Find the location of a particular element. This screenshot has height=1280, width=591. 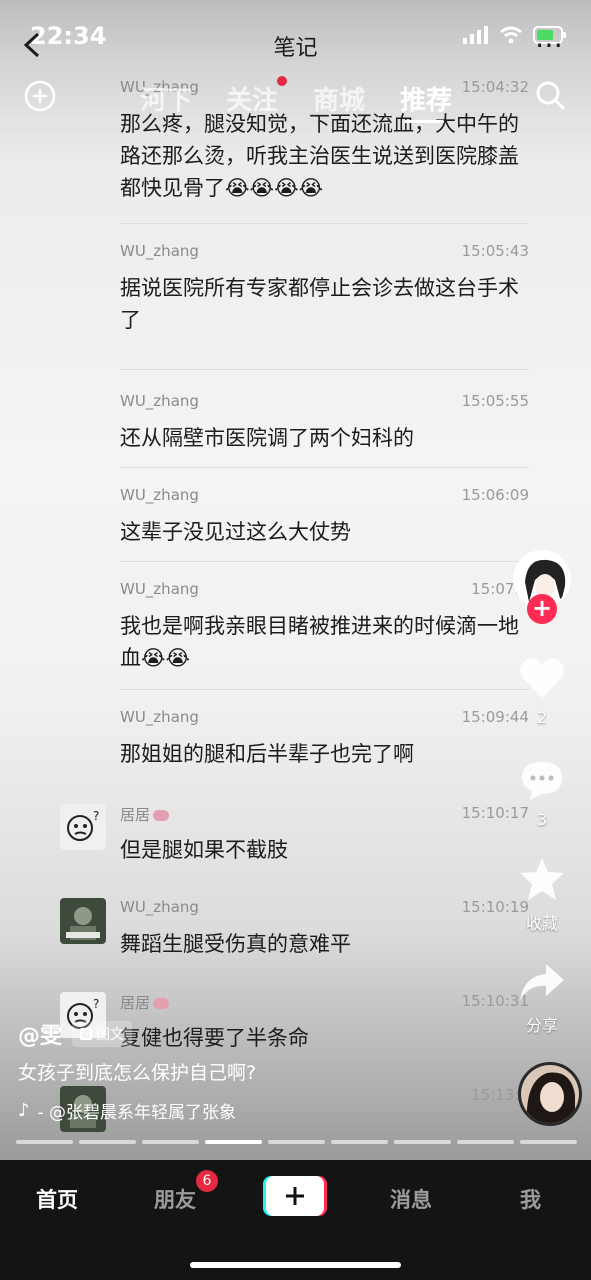

message-text: 复健也得要了半条命 is located at coordinates (214, 1038).